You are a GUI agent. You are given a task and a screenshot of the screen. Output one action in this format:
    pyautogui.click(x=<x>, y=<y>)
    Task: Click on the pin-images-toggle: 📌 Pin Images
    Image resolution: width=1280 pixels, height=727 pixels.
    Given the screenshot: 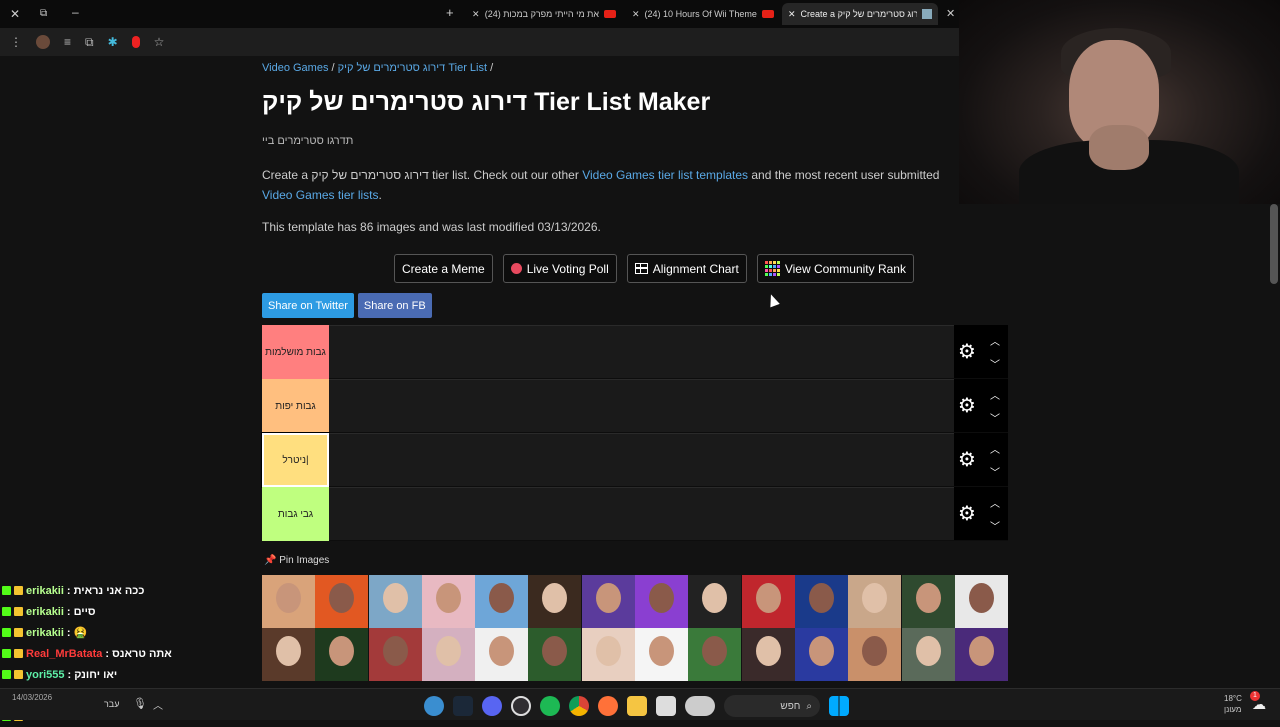 What is the action you would take?
    pyautogui.click(x=296, y=560)
    